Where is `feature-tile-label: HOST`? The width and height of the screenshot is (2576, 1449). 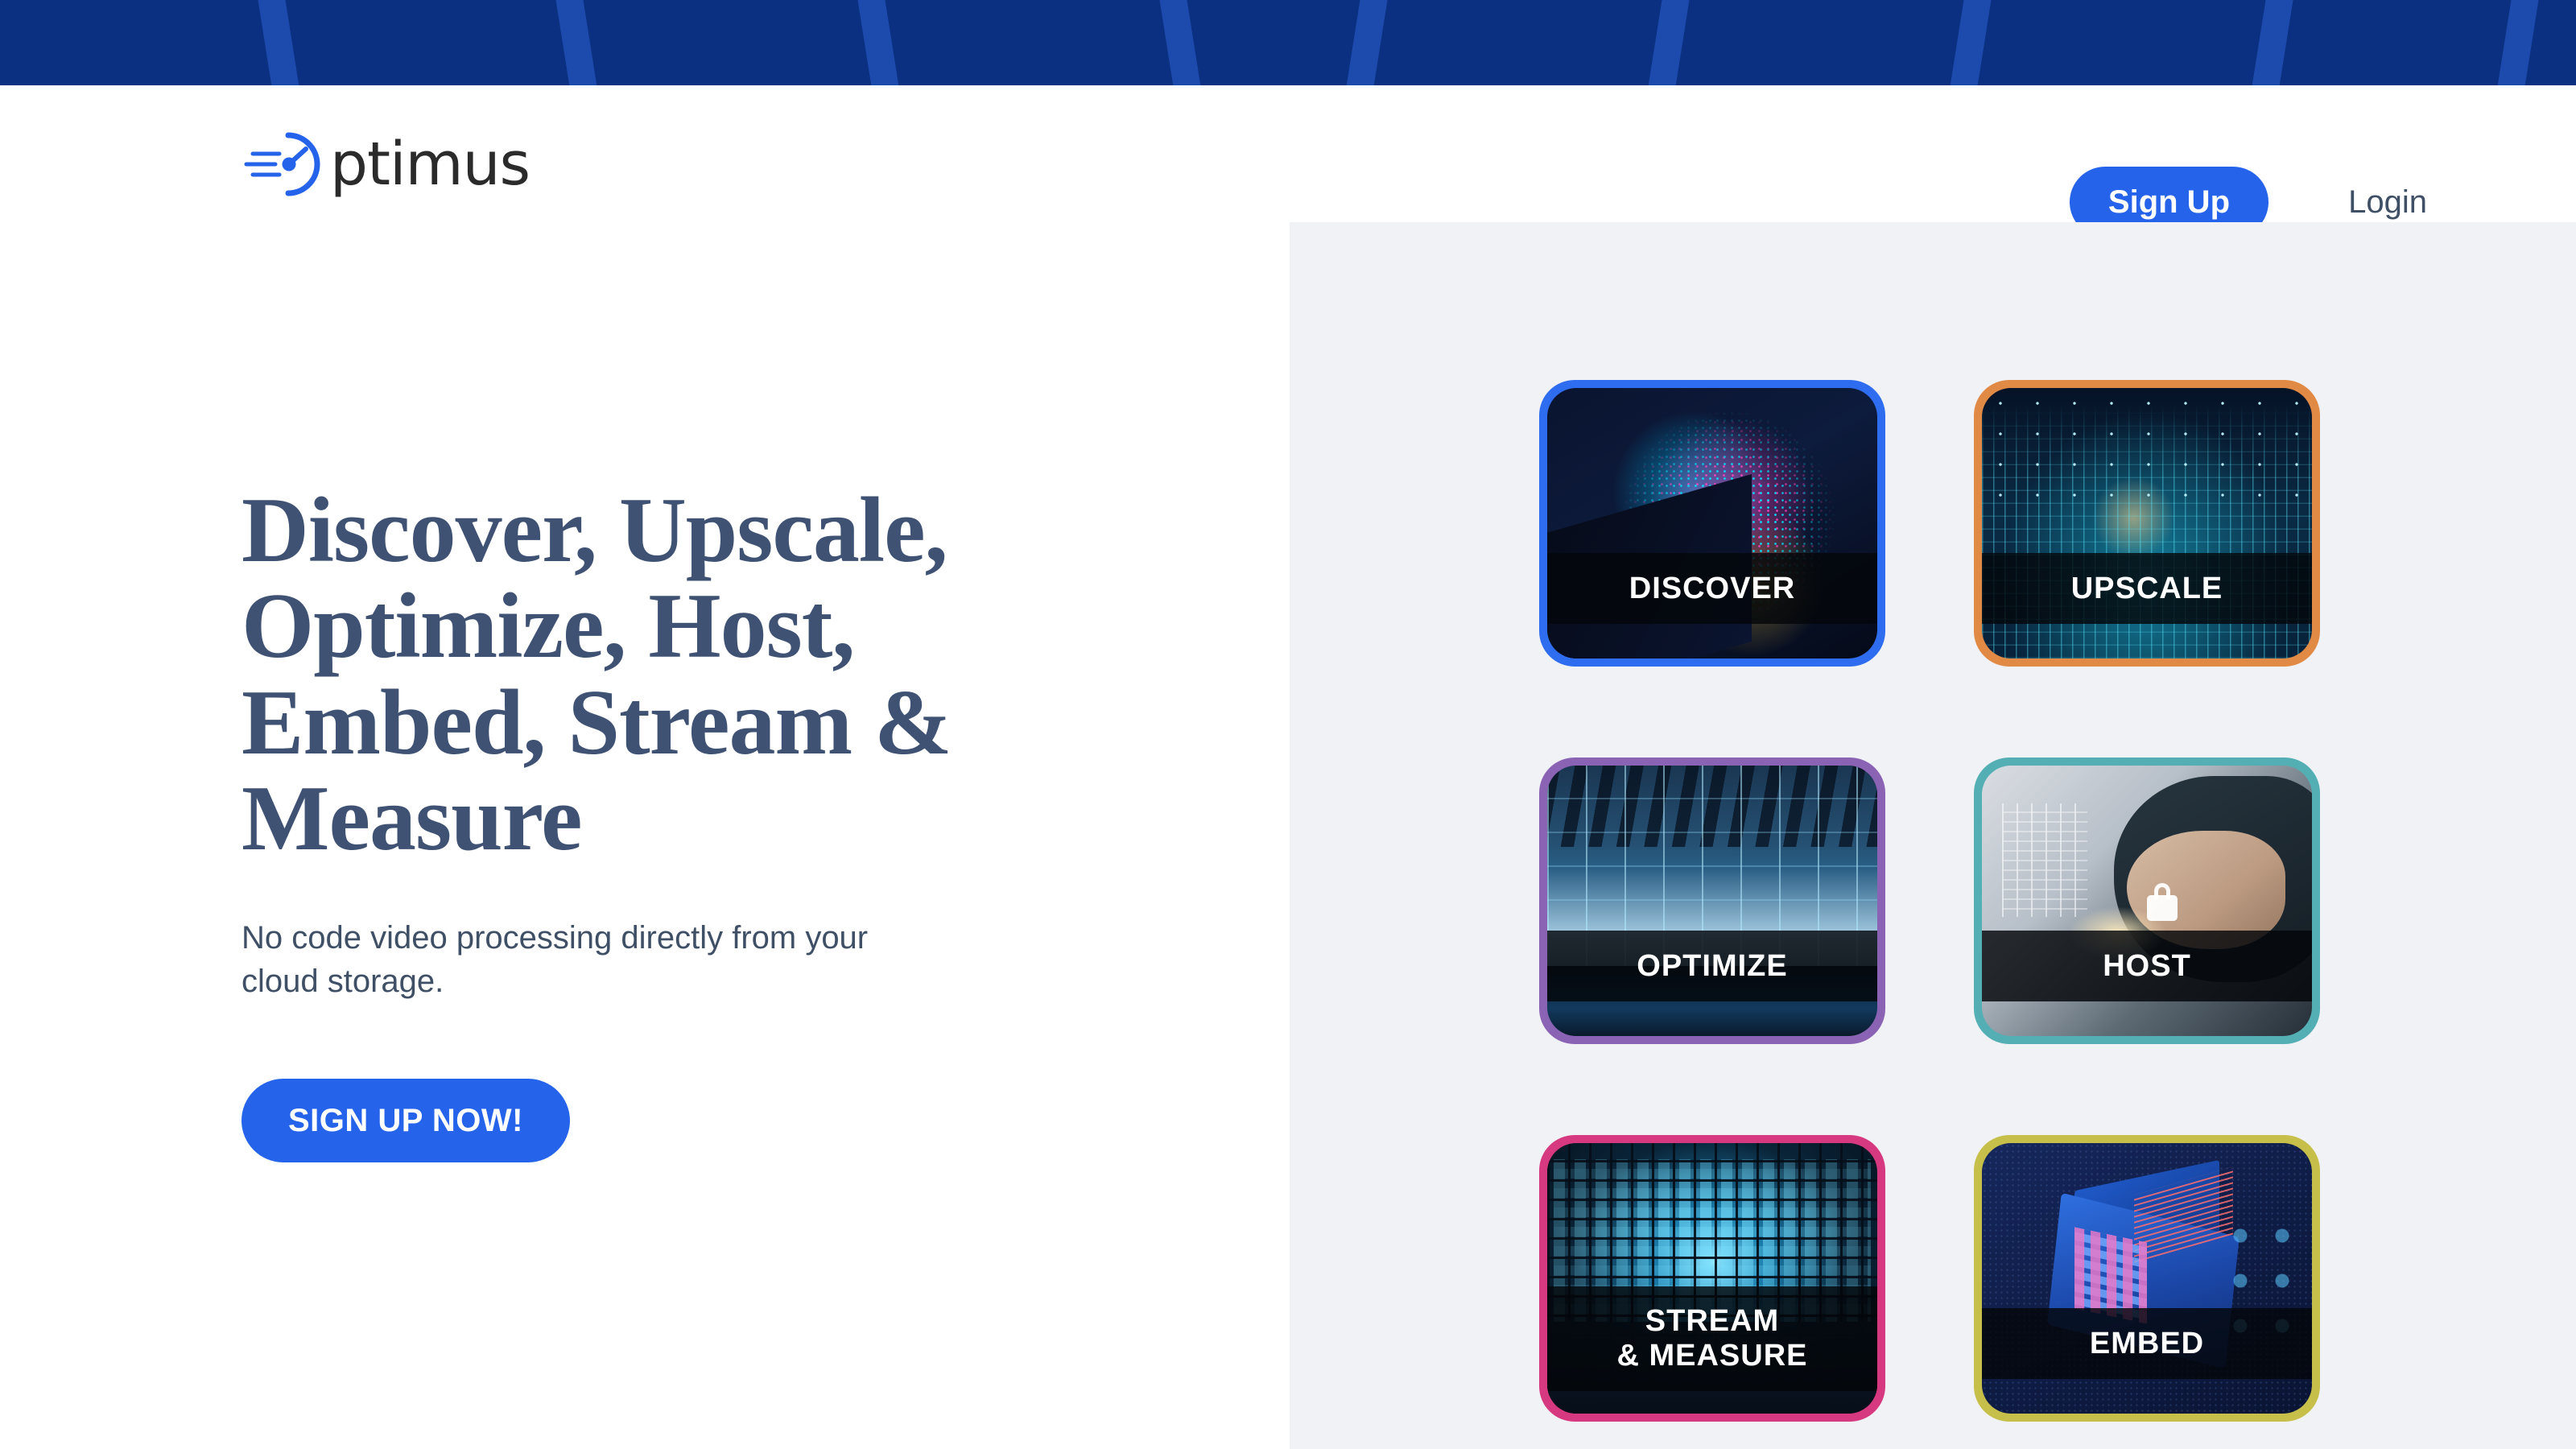 feature-tile-label: HOST is located at coordinates (2147, 966).